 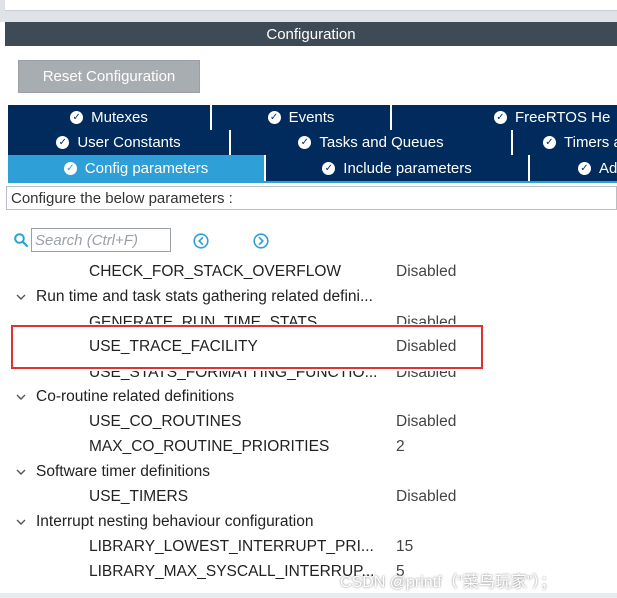 I want to click on param-row-check-for-stack-overflow: CHECK_FOR_STACK_OVERFLOW Disabled, so click(x=308, y=272).